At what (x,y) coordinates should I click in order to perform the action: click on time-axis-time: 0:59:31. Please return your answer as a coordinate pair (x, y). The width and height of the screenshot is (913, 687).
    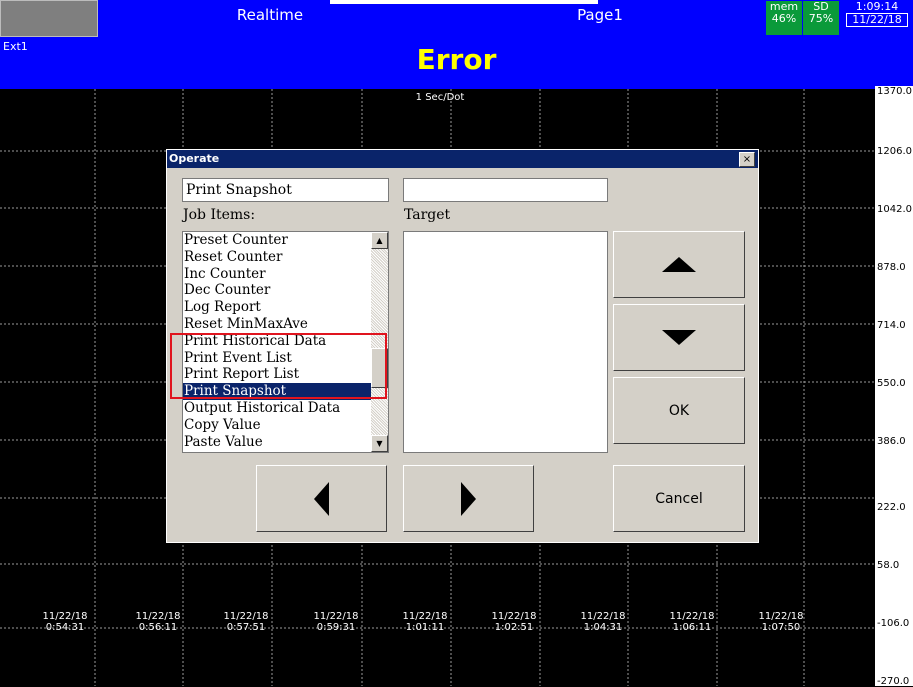
    Looking at the image, I should click on (336, 627).